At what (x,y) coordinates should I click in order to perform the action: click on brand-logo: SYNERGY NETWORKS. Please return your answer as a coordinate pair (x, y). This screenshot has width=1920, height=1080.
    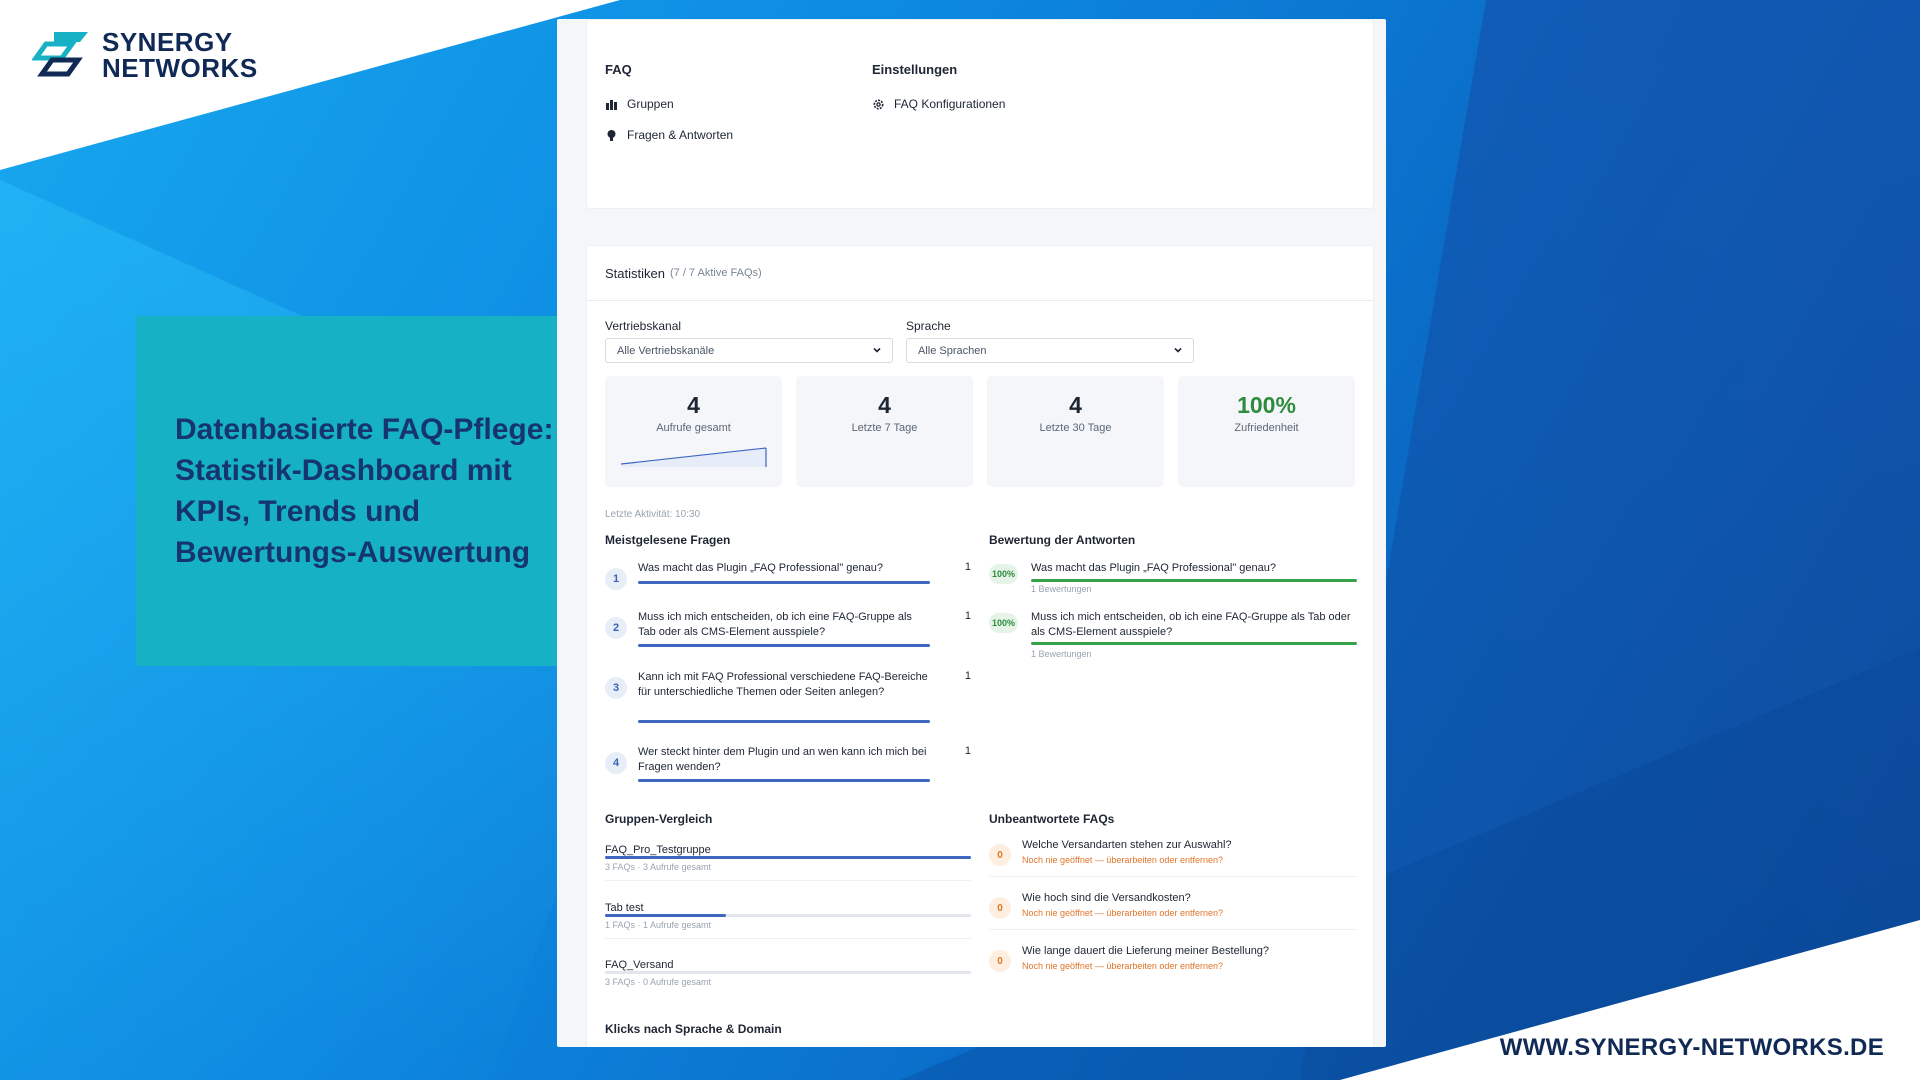
    Looking at the image, I should click on (145, 55).